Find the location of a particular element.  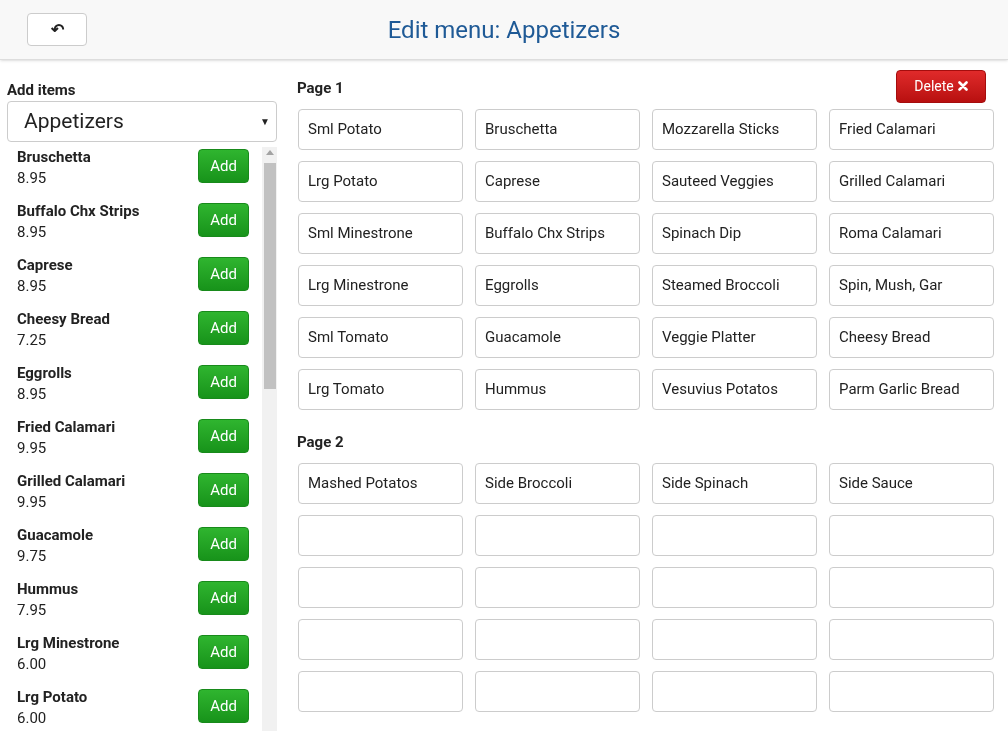

scrollbar is located at coordinates (269, 439).